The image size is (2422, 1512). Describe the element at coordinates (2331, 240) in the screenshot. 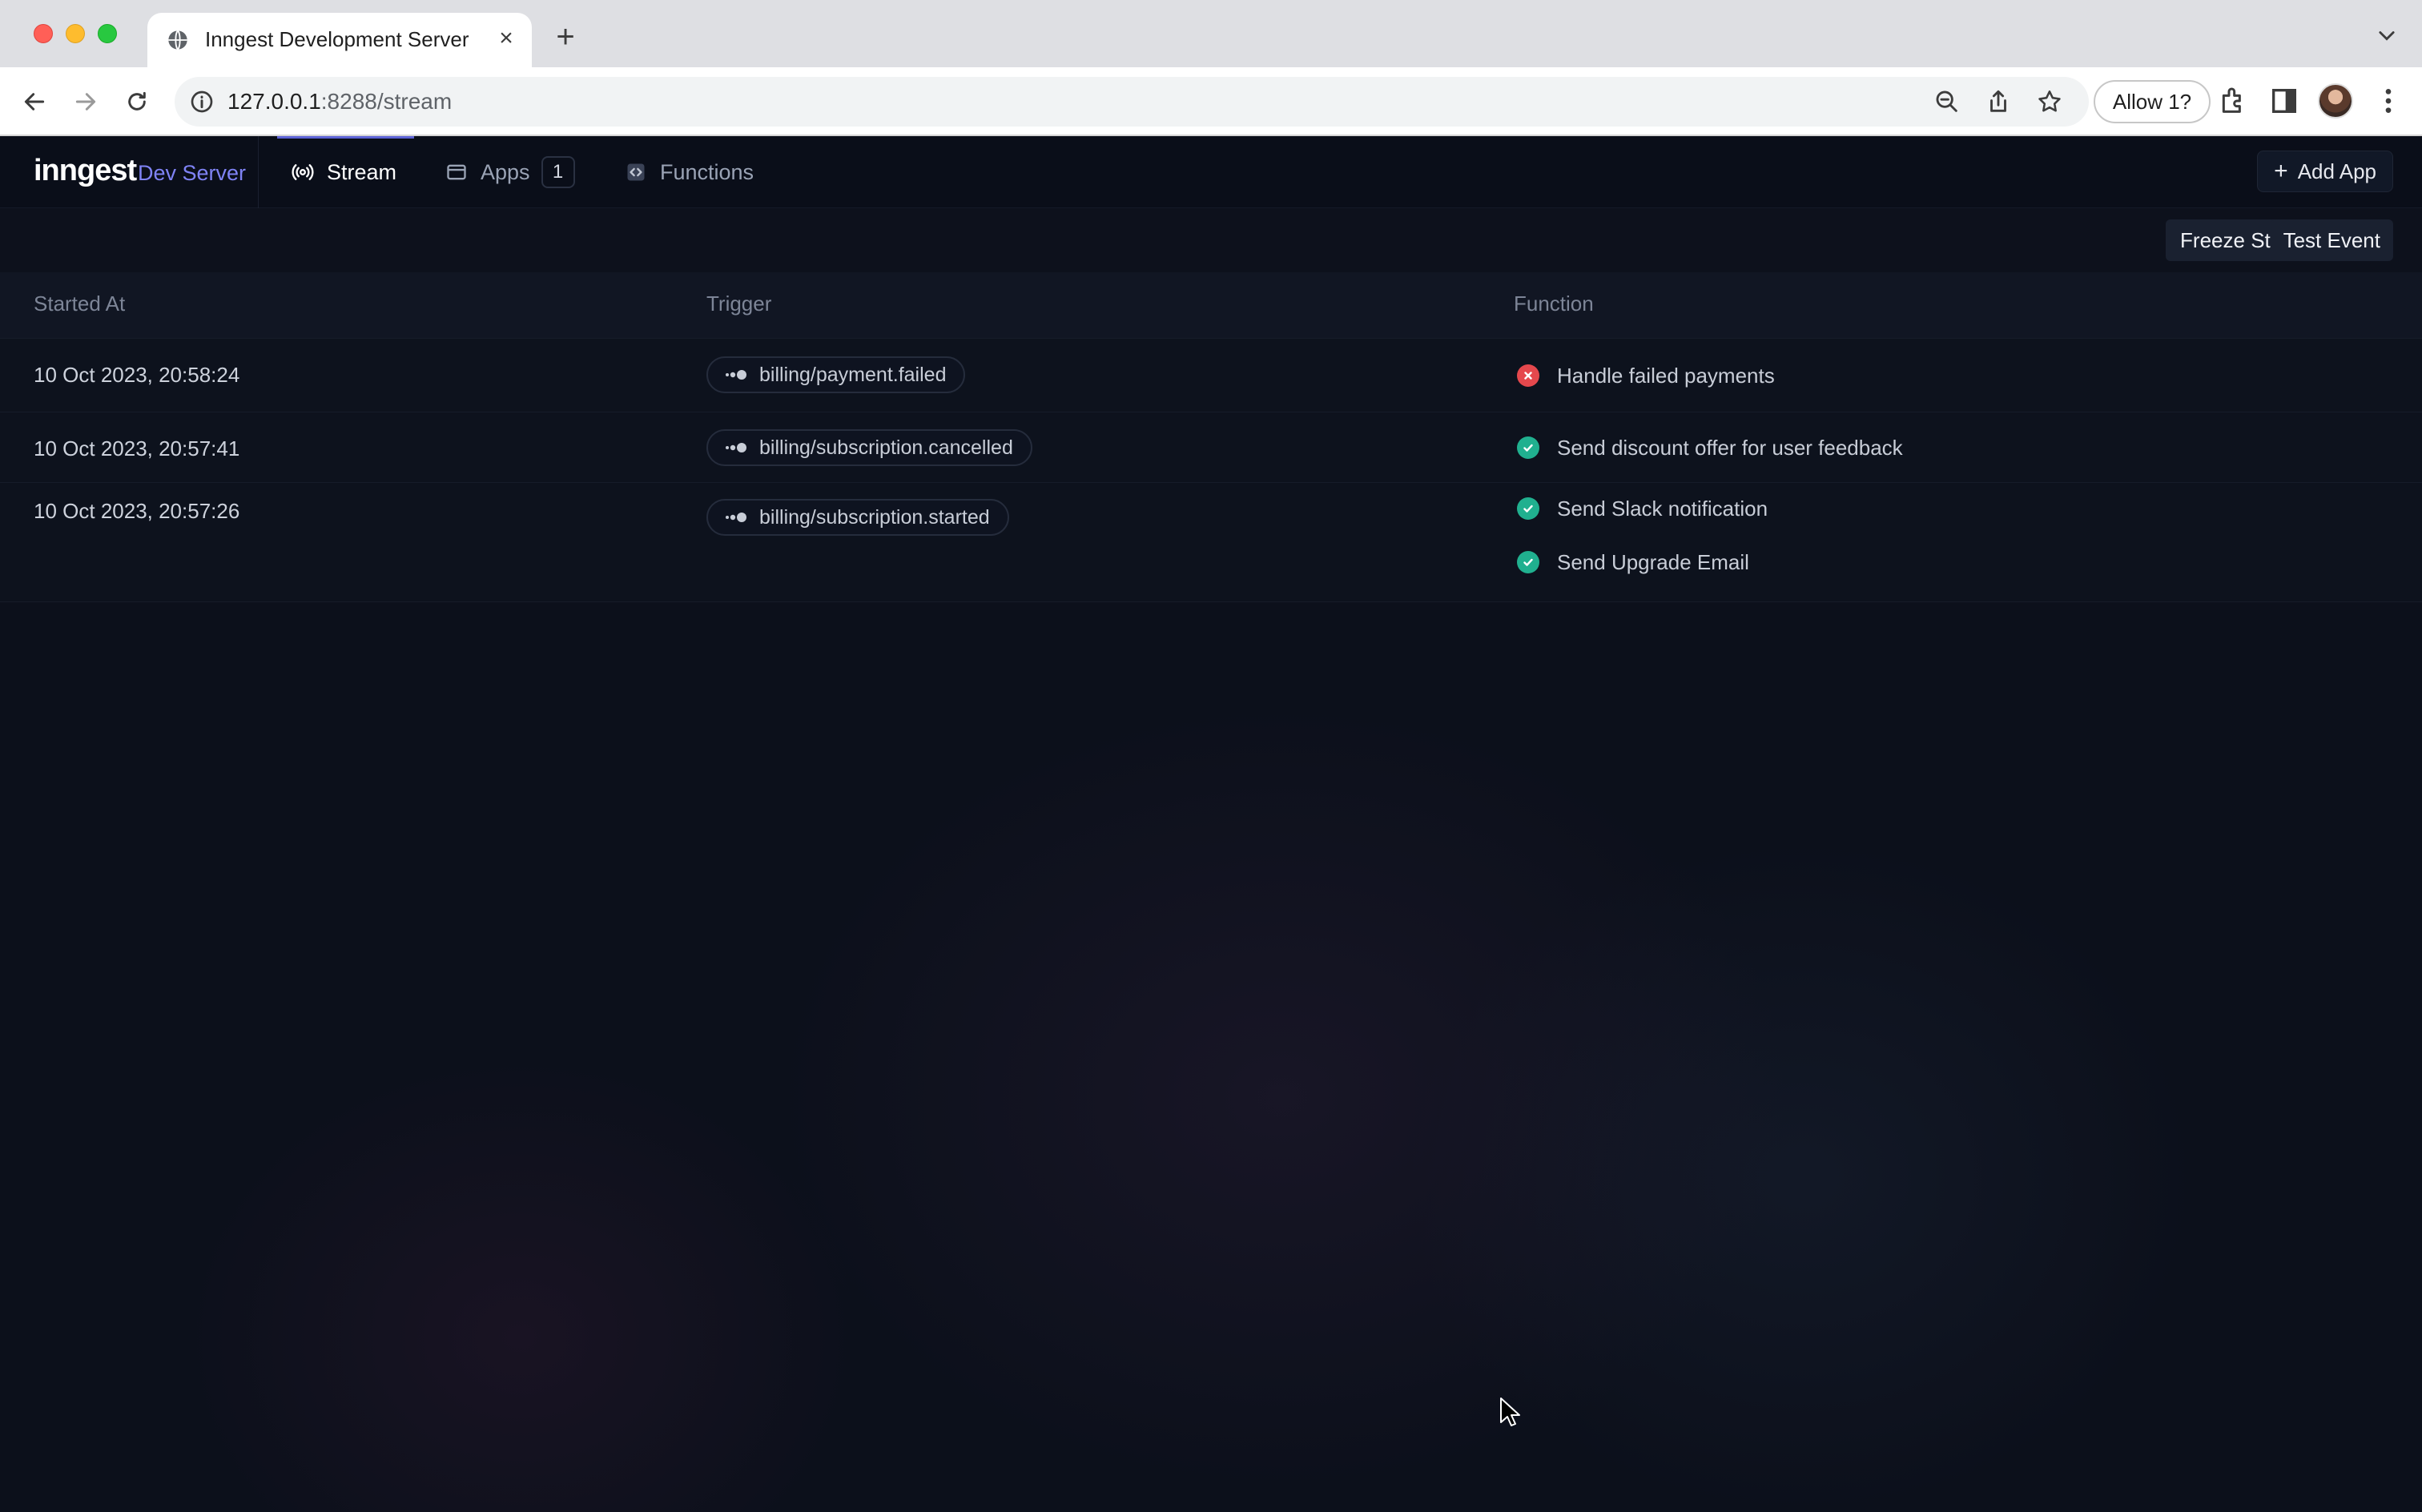

I see `test-event-button: Test Event` at that location.